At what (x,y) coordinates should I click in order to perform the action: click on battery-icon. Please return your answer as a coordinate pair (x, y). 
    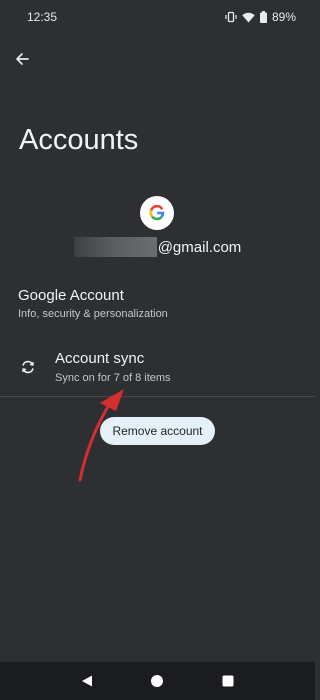
    Looking at the image, I should click on (263, 17).